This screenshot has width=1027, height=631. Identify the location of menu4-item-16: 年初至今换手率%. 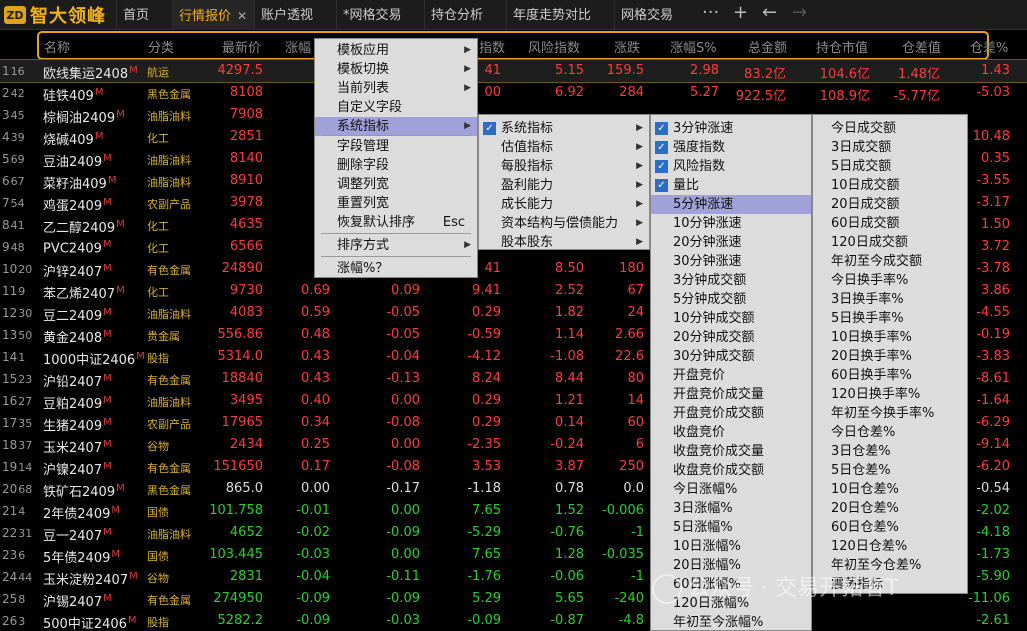
(890, 413).